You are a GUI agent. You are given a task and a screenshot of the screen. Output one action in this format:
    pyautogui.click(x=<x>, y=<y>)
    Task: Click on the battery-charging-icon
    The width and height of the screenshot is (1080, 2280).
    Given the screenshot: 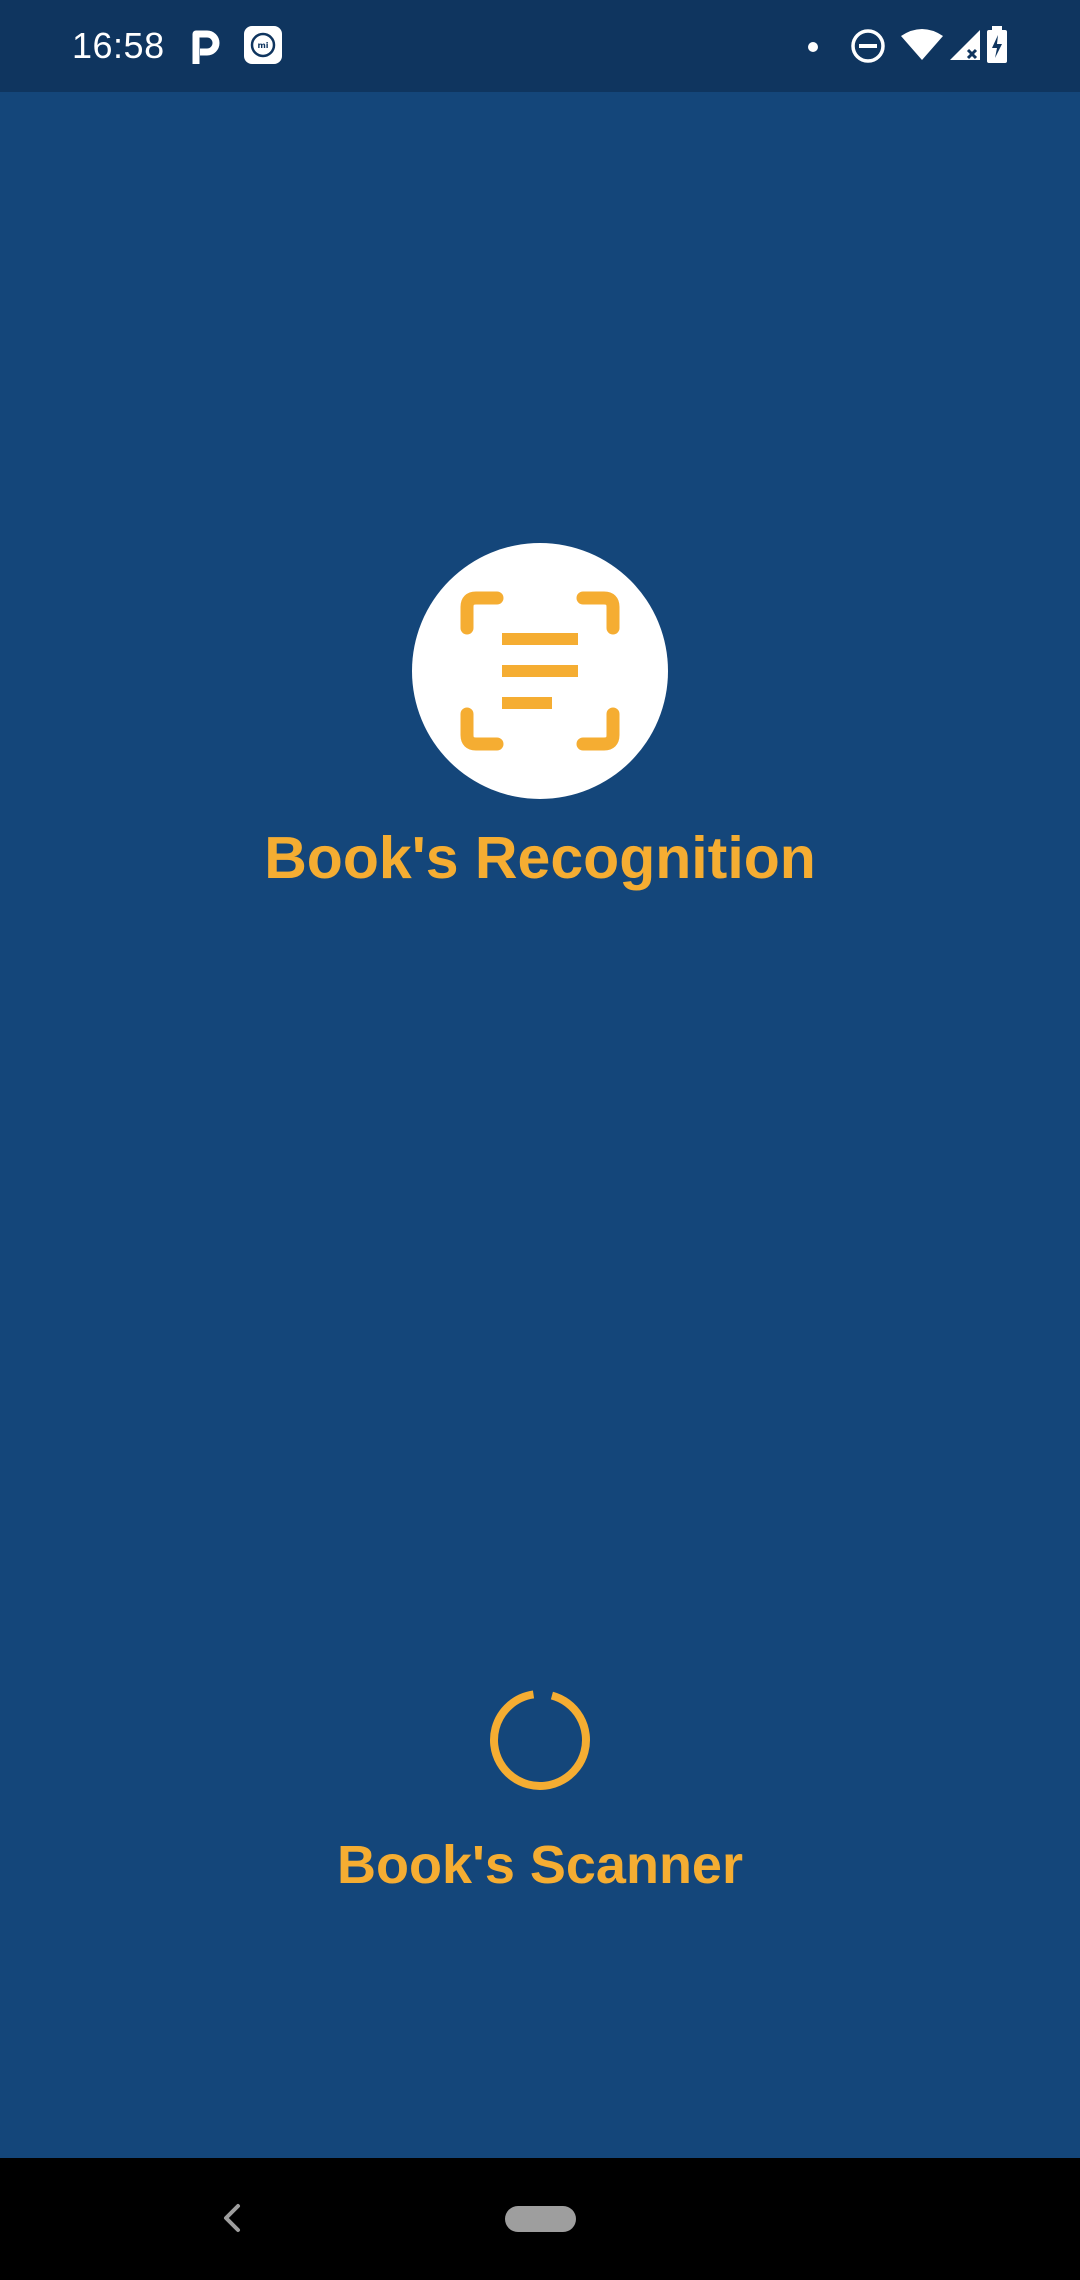 What is the action you would take?
    pyautogui.click(x=997, y=44)
    